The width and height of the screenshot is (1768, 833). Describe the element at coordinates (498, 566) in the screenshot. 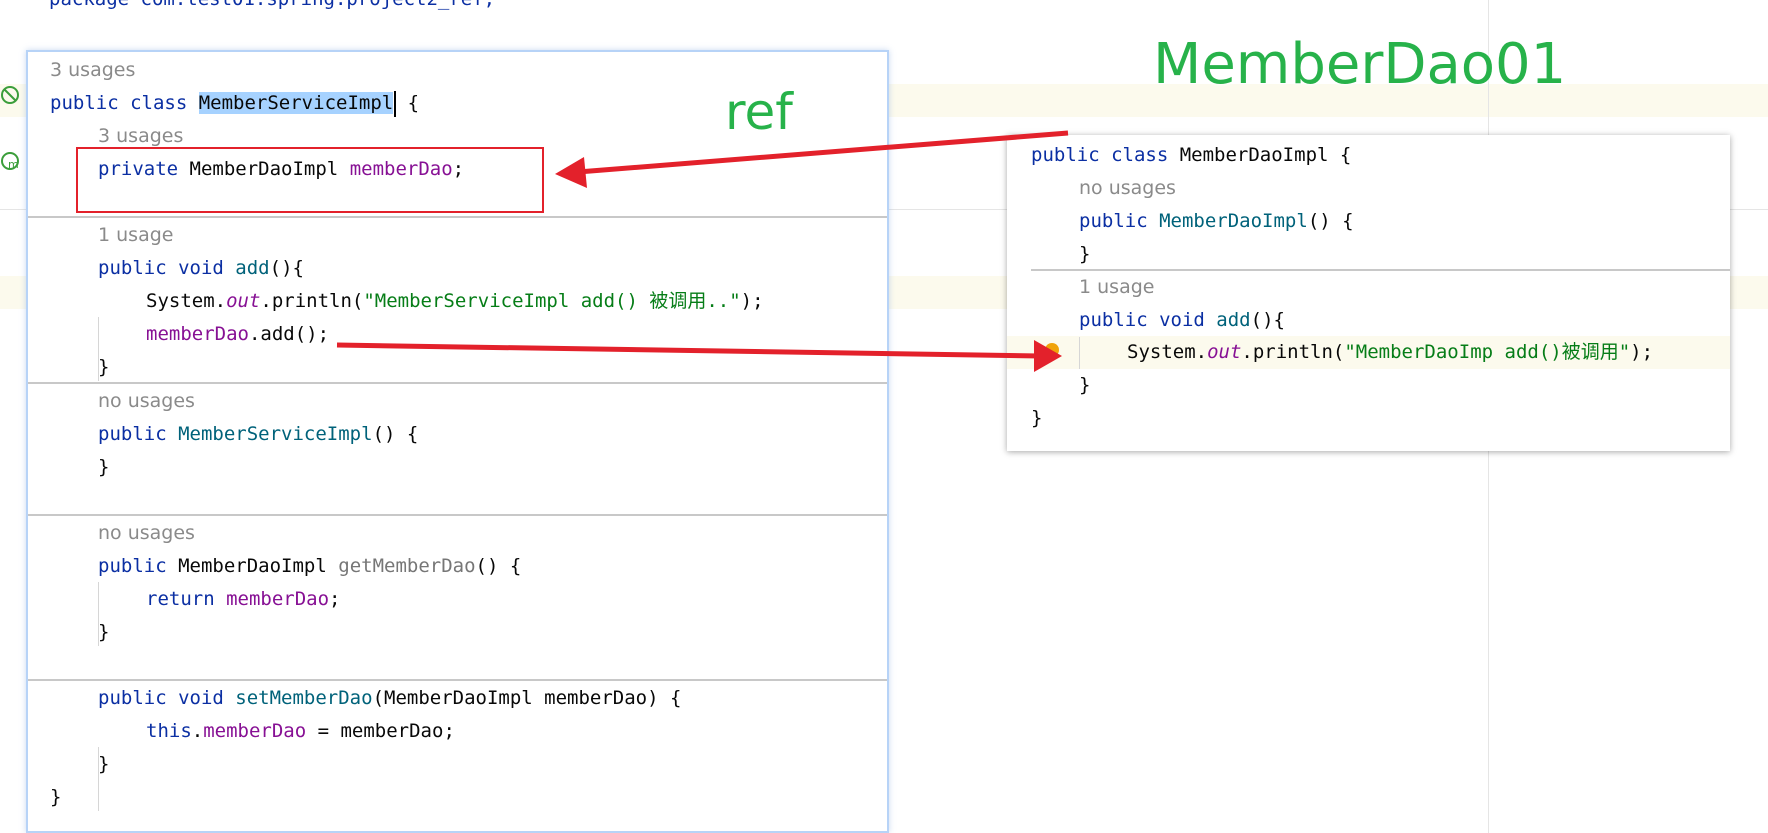

I see `getter-parens: () {` at that location.